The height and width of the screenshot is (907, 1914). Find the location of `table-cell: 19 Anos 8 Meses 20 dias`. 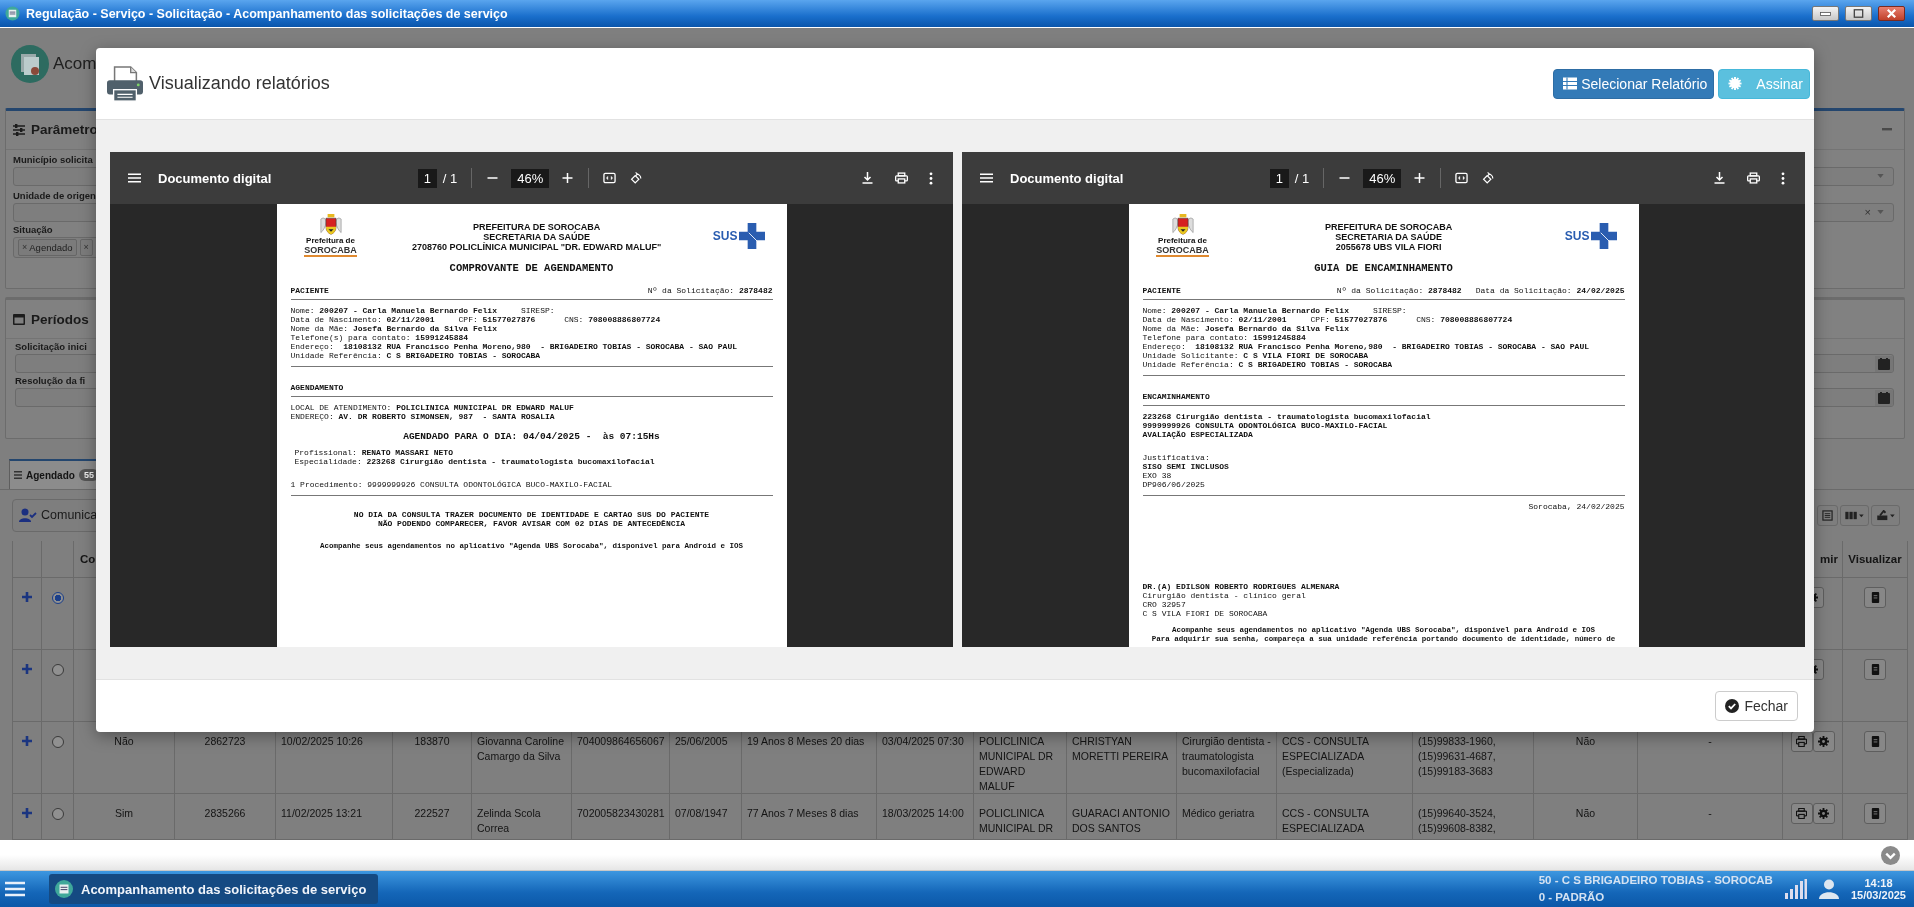

table-cell: 19 Anos 8 Meses 20 dias is located at coordinates (806, 741).